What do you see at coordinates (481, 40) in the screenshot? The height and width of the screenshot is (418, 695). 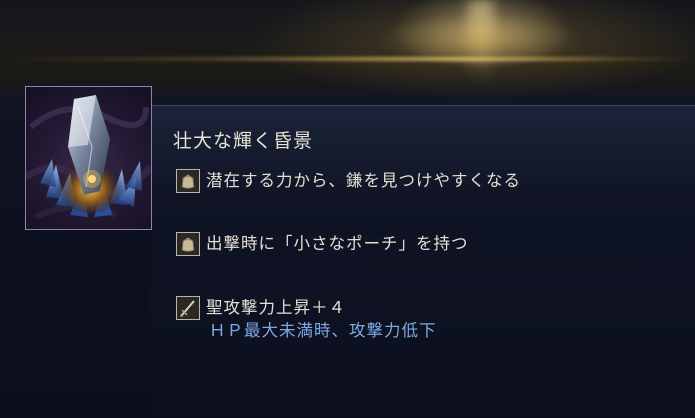 I see `top-light-ray` at bounding box center [481, 40].